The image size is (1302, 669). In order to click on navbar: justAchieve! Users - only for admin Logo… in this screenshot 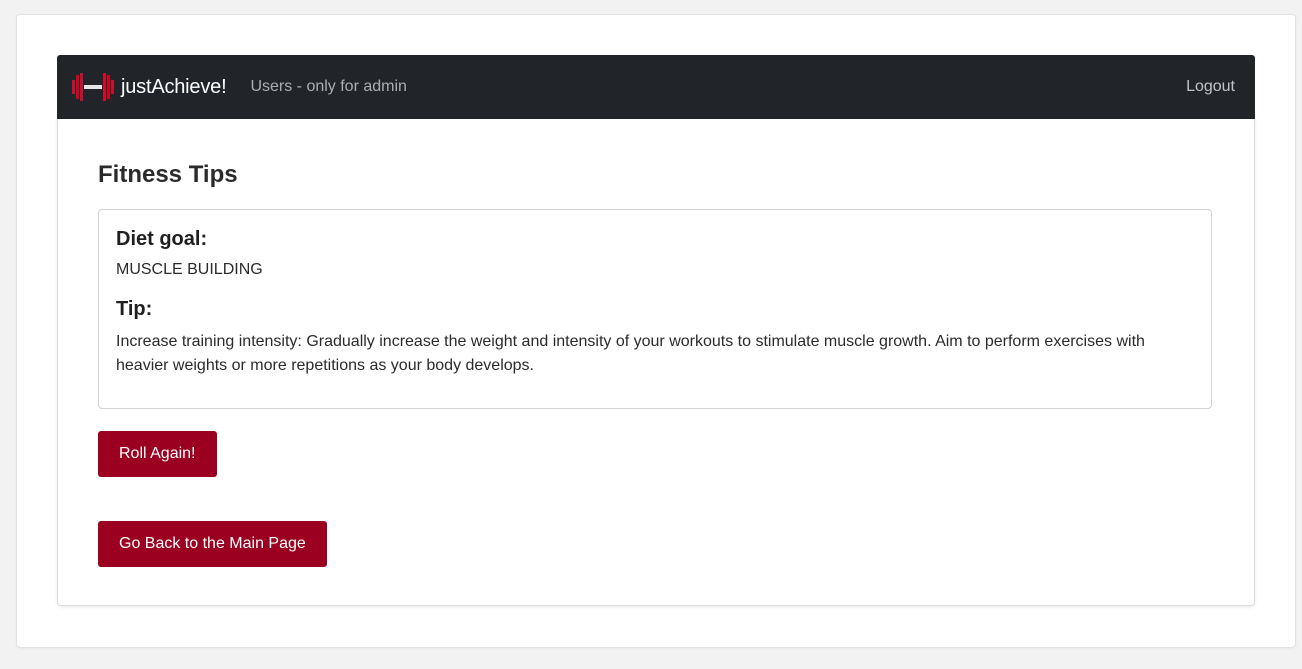, I will do `click(656, 87)`.